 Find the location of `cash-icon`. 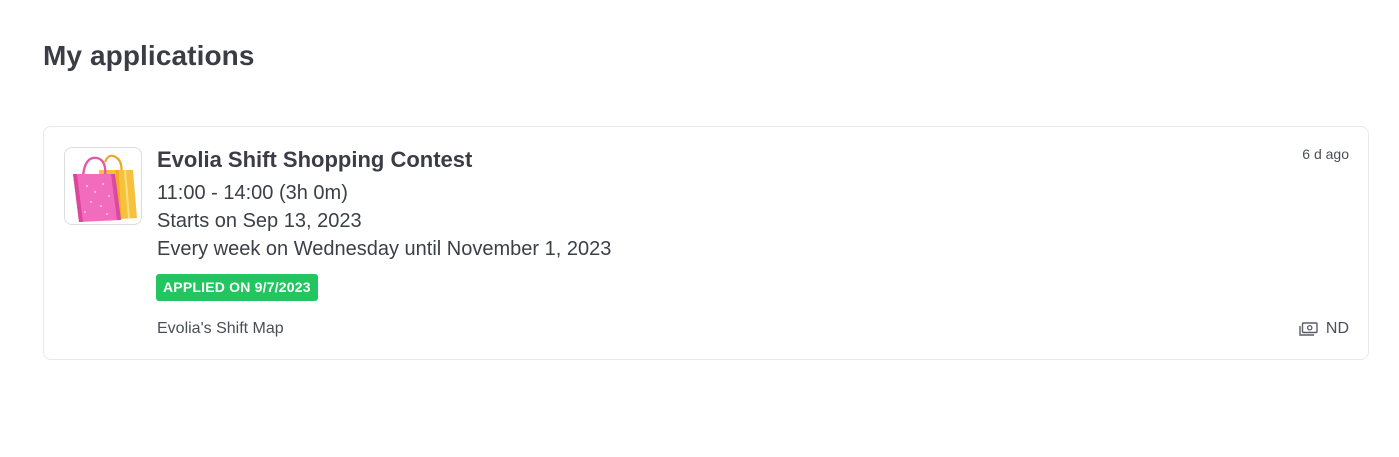

cash-icon is located at coordinates (1308, 329).